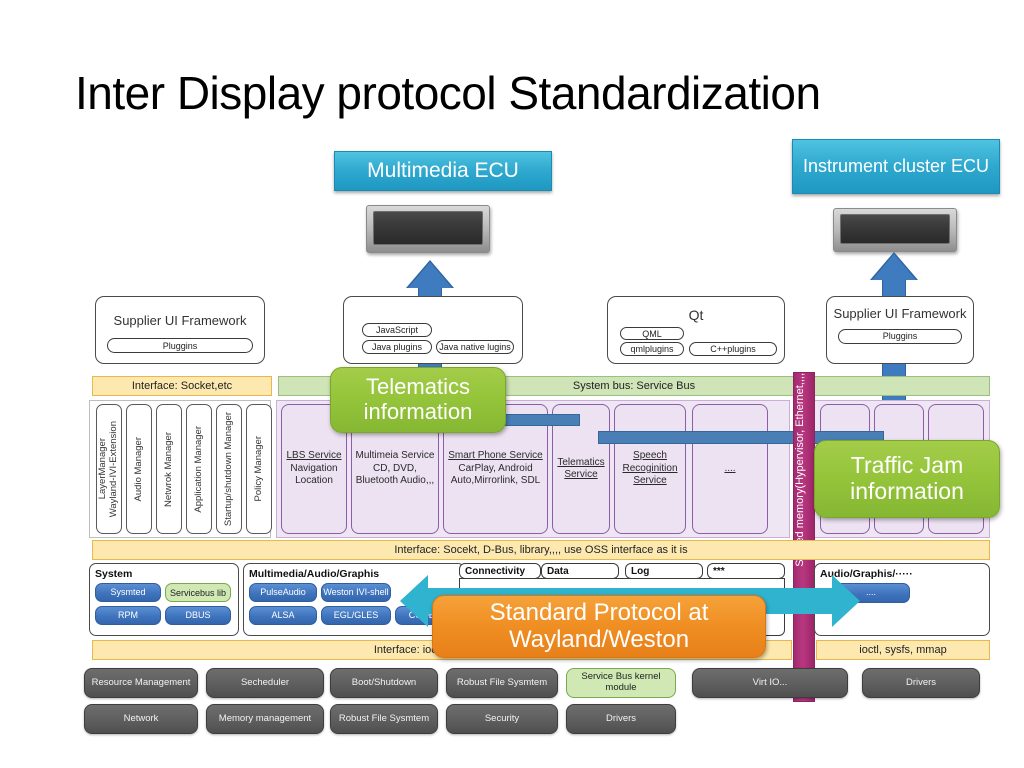 The height and width of the screenshot is (768, 1024). Describe the element at coordinates (448, 93) in the screenshot. I see `page-title: Inter Display protocol Standardization` at that location.